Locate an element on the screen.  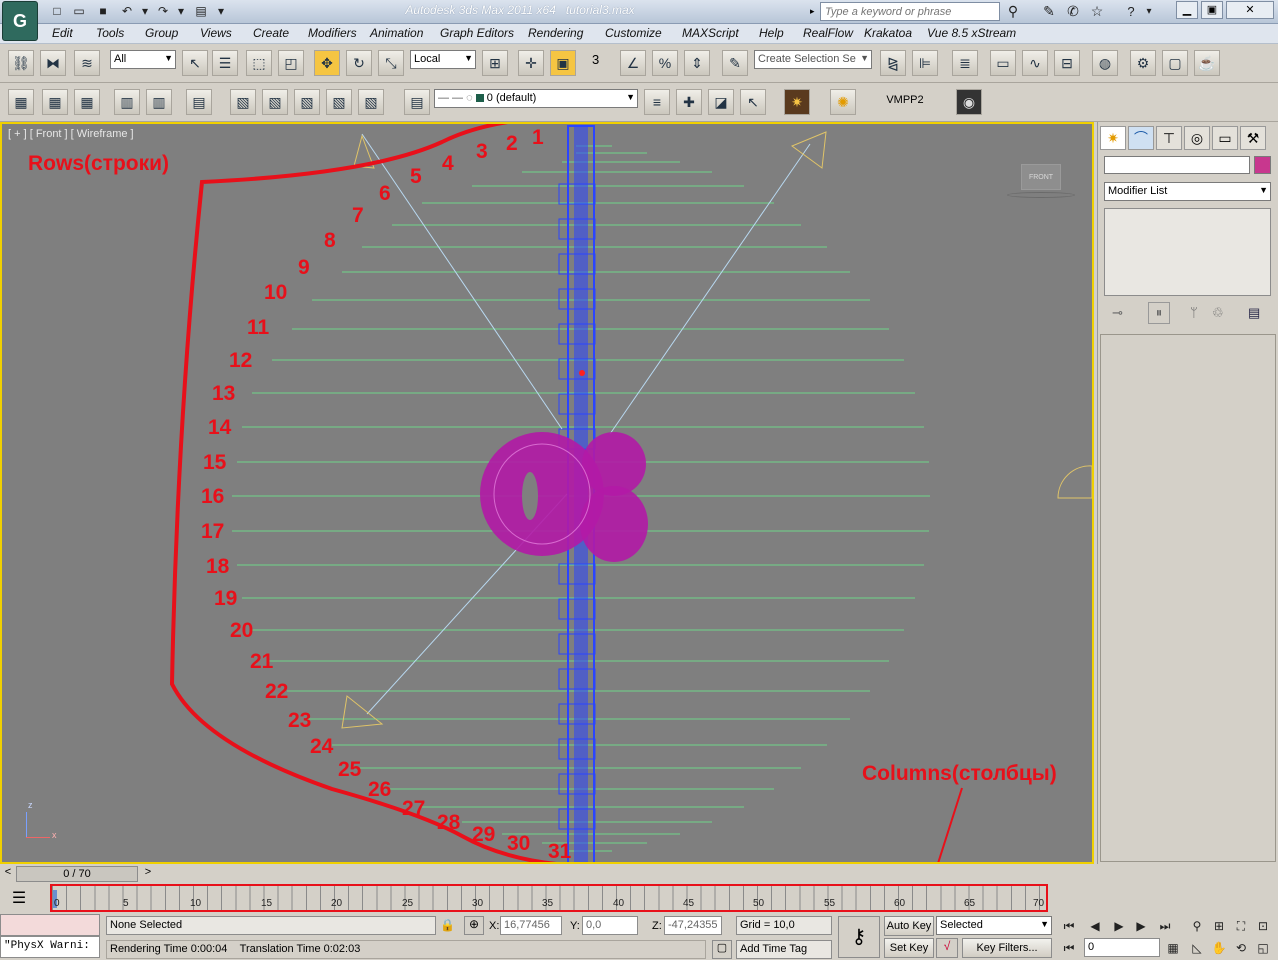
add-to-layer-icon: ✚ is located at coordinates (689, 102).